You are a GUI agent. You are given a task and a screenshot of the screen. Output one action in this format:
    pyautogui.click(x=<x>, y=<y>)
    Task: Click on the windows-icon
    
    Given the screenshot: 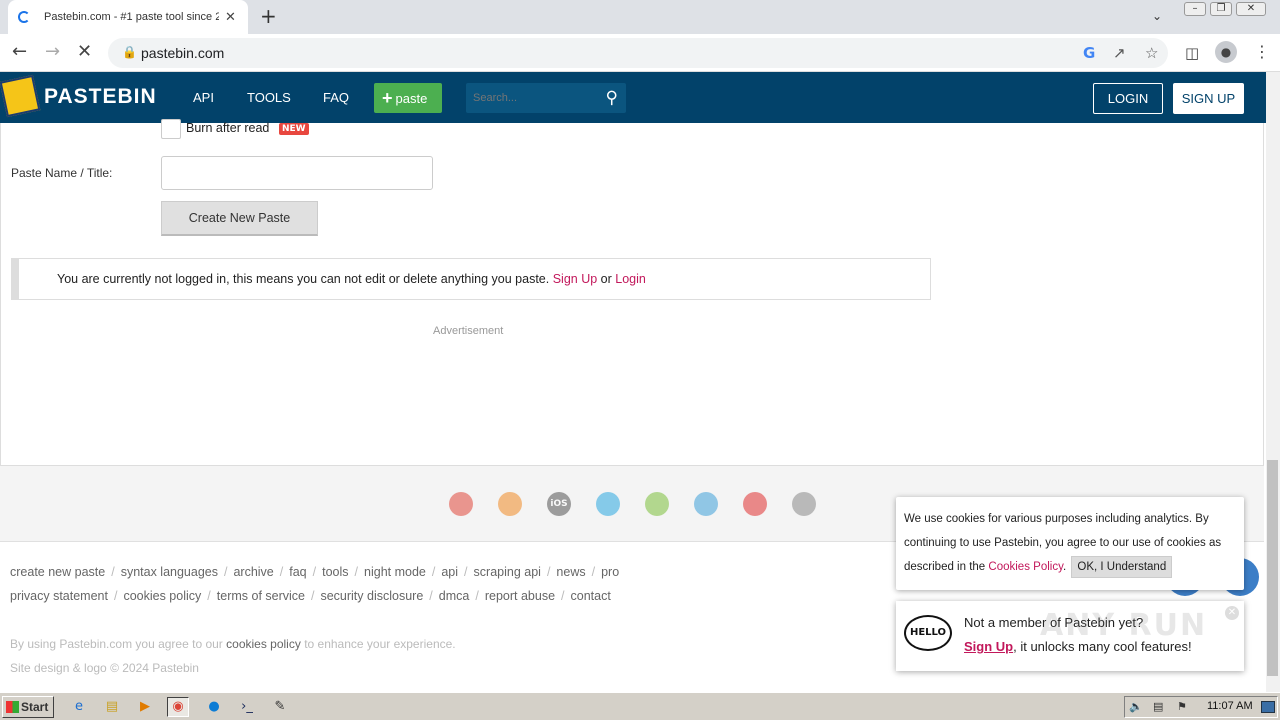 What is the action you would take?
    pyautogui.click(x=608, y=504)
    